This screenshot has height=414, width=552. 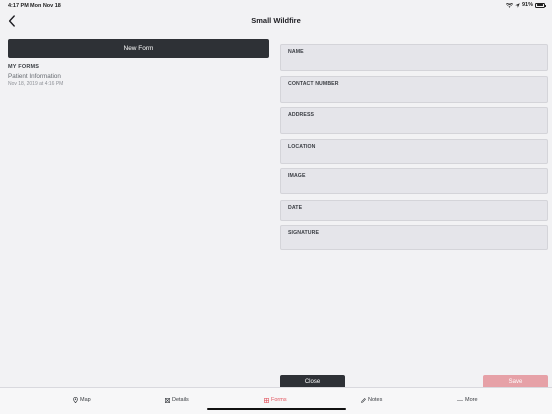 What do you see at coordinates (296, 52) in the screenshot?
I see `field-label: NAME` at bounding box center [296, 52].